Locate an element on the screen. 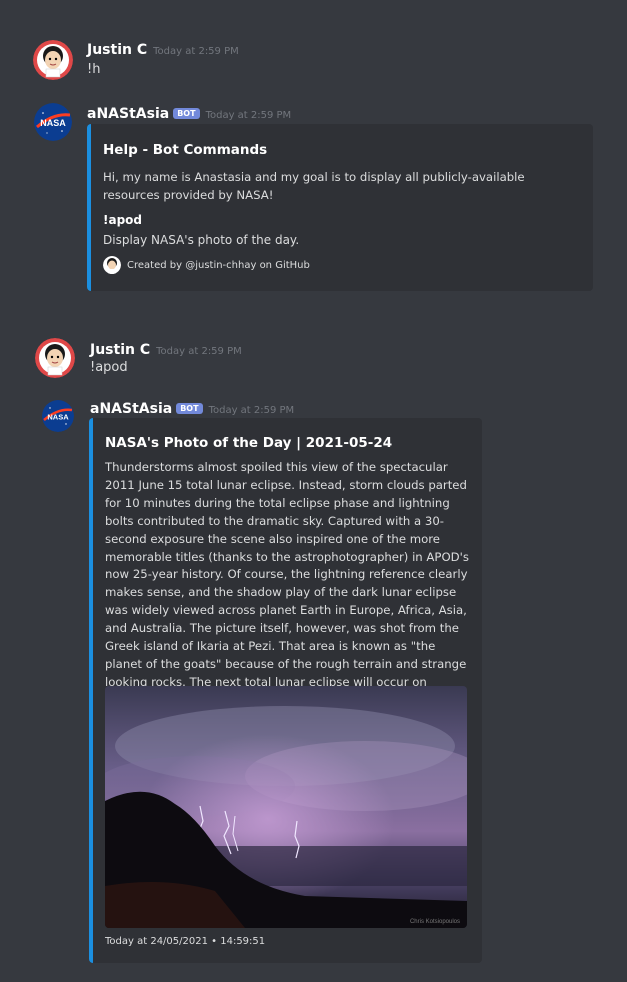  embed-footer-text: Created by @justin-chhay on GitHub is located at coordinates (218, 265).